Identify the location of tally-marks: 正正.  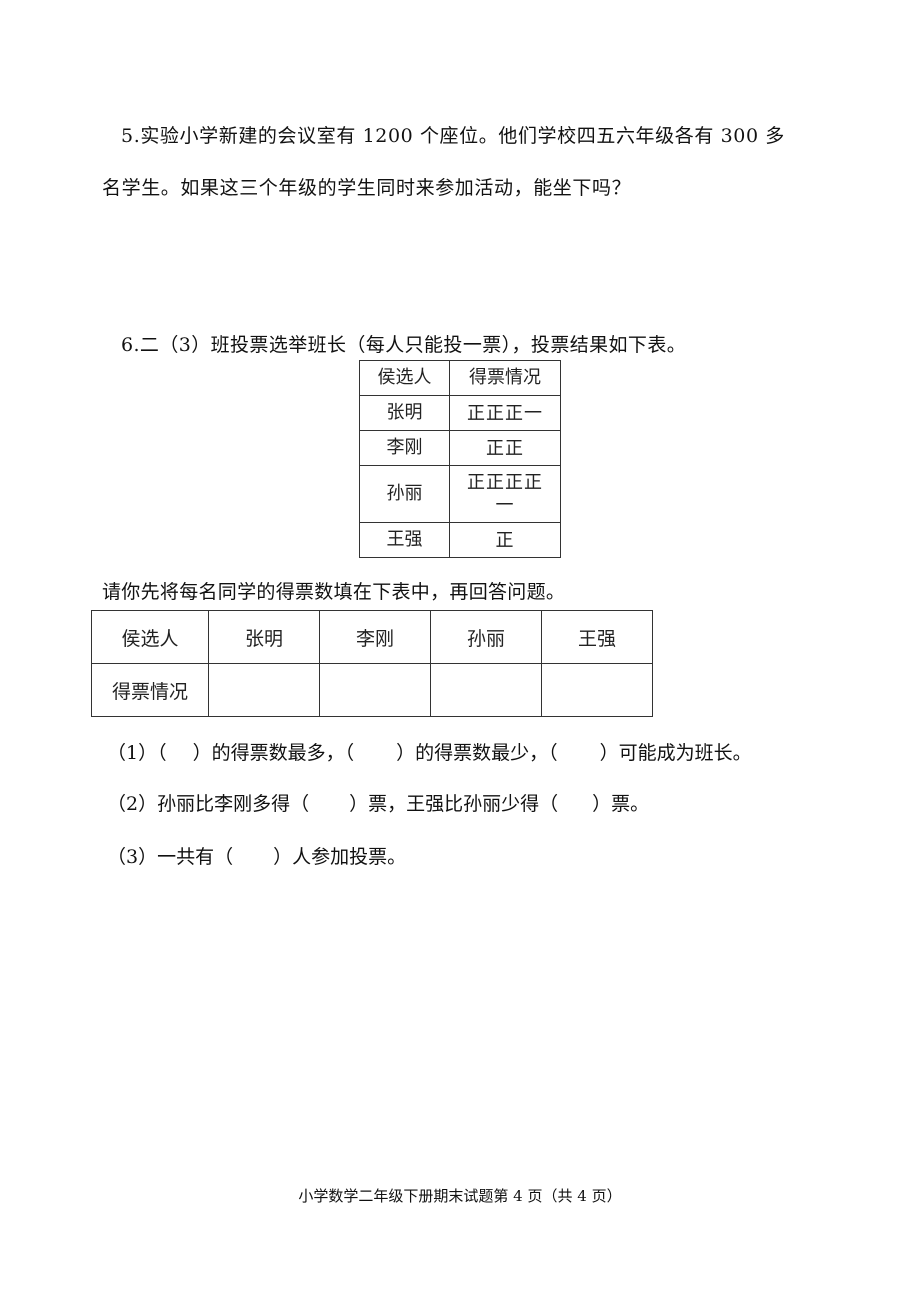
(505, 448).